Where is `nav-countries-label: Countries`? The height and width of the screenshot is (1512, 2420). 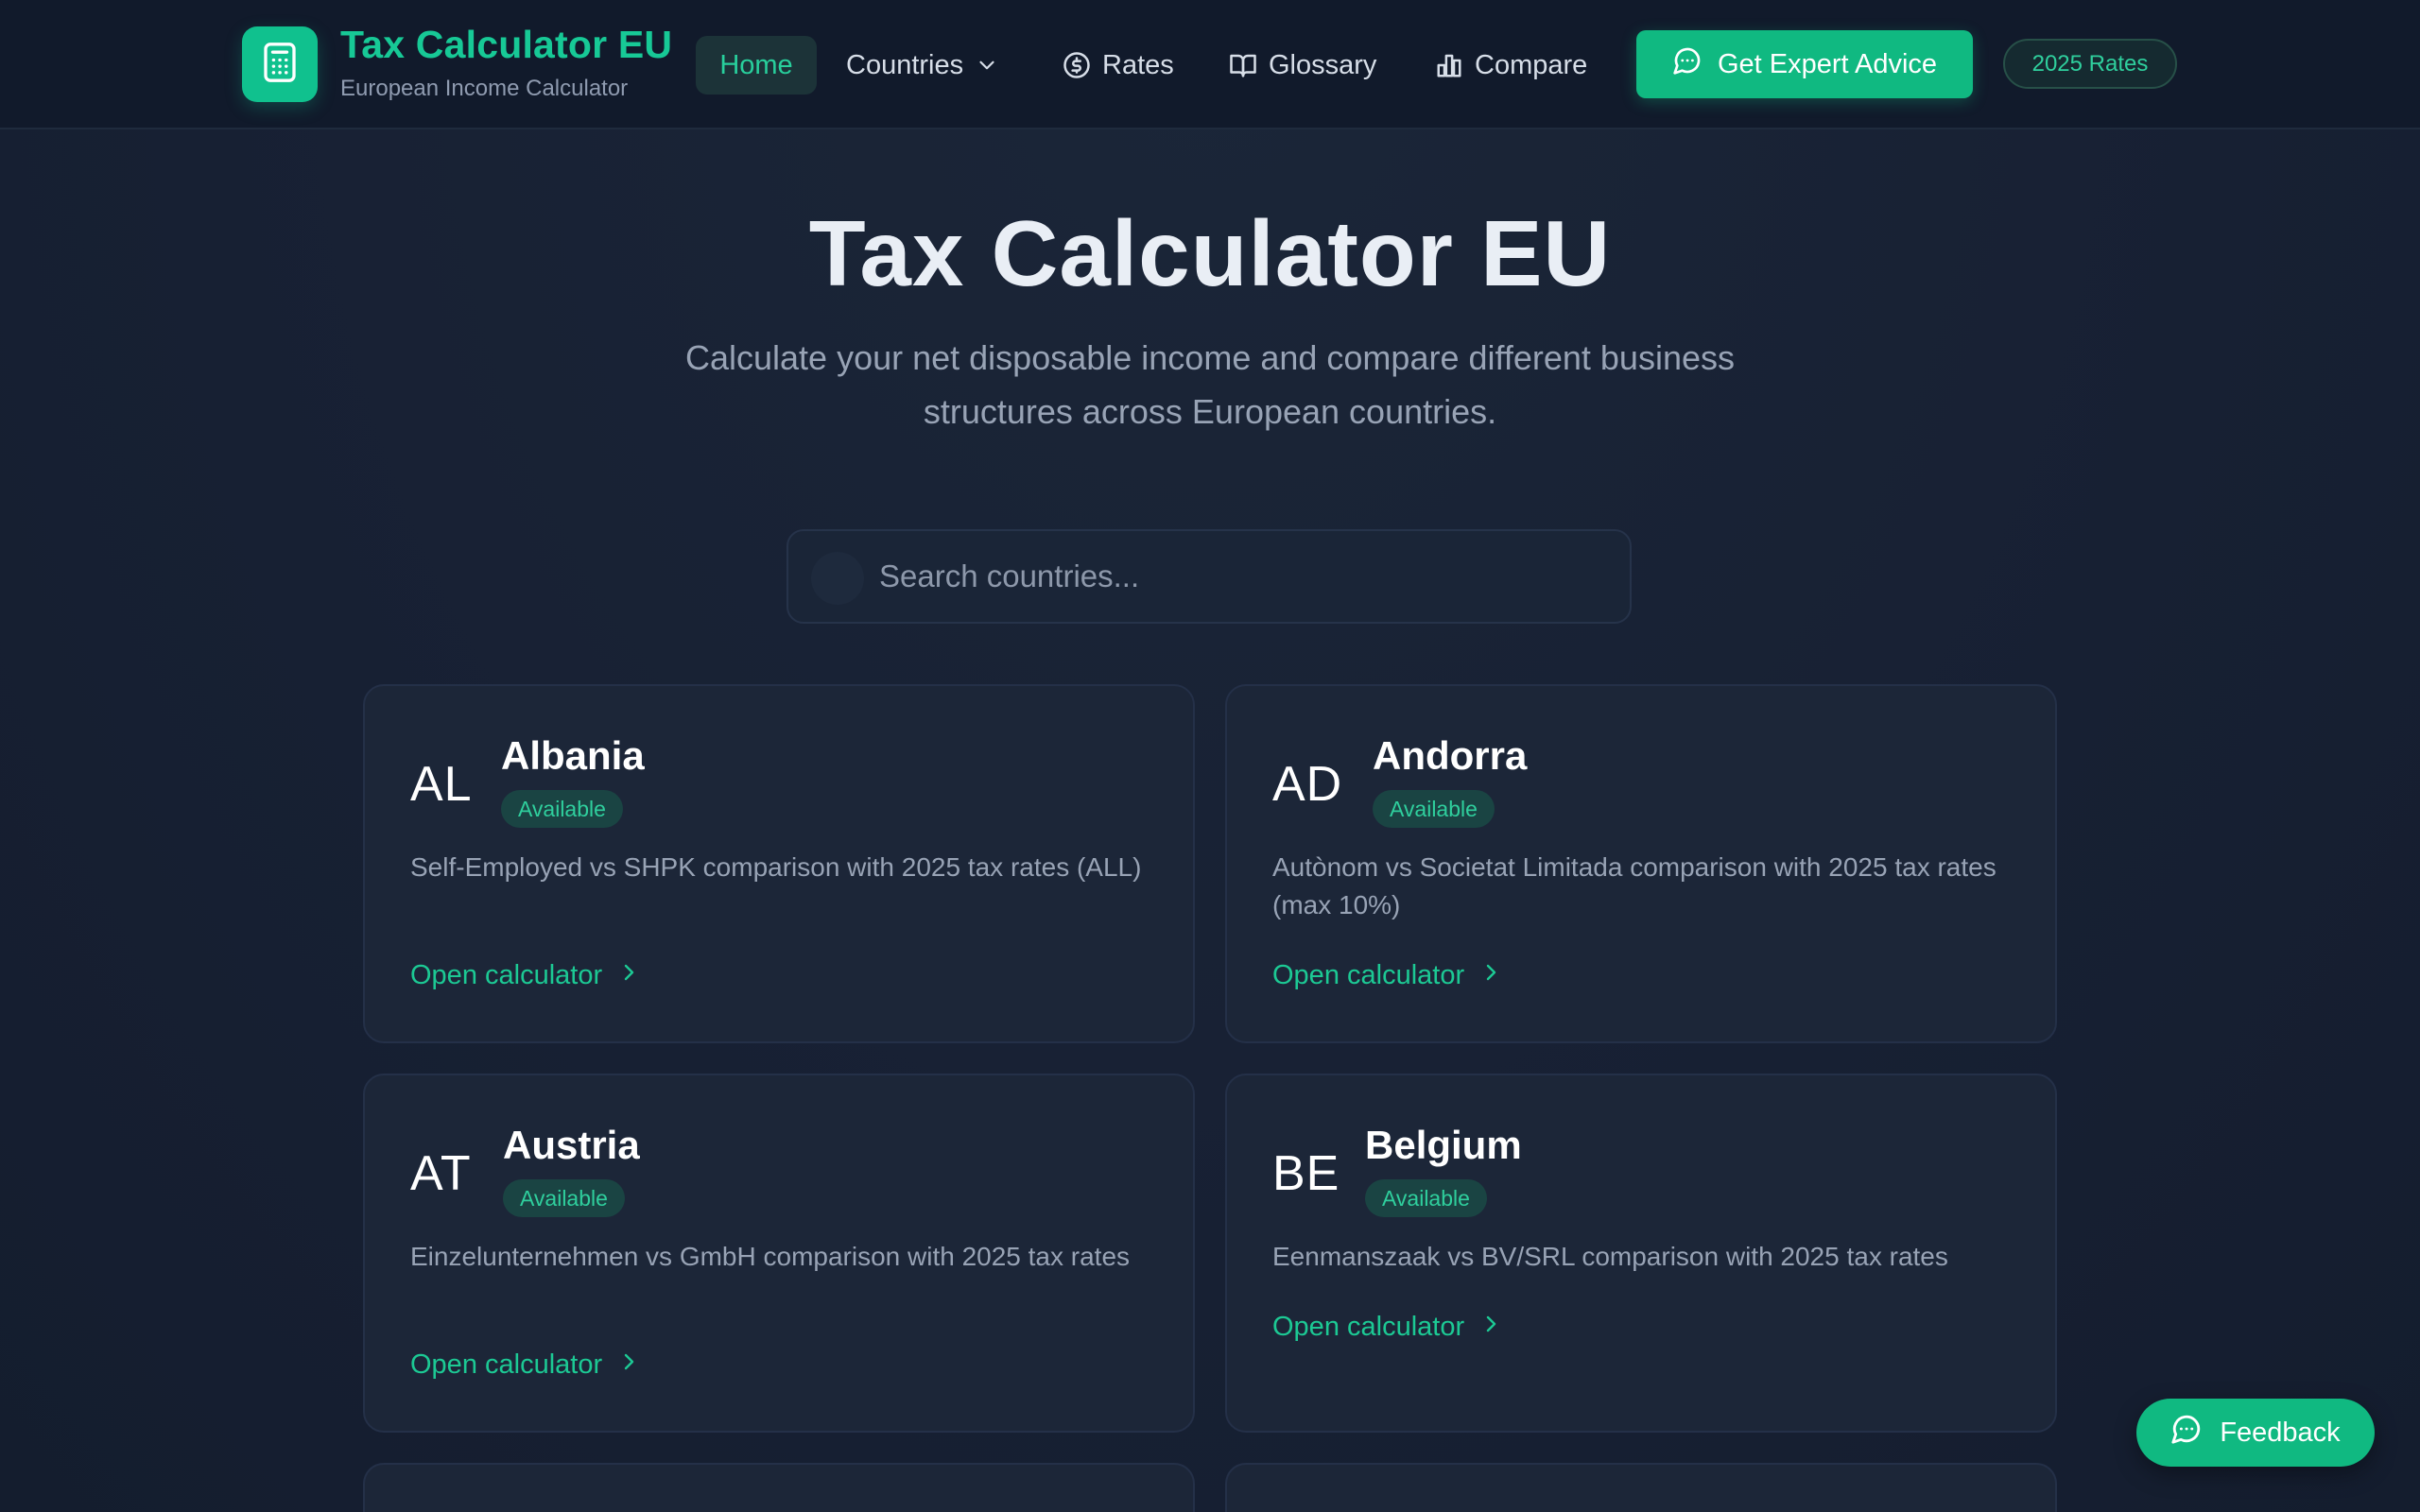
nav-countries-label: Countries is located at coordinates (905, 64).